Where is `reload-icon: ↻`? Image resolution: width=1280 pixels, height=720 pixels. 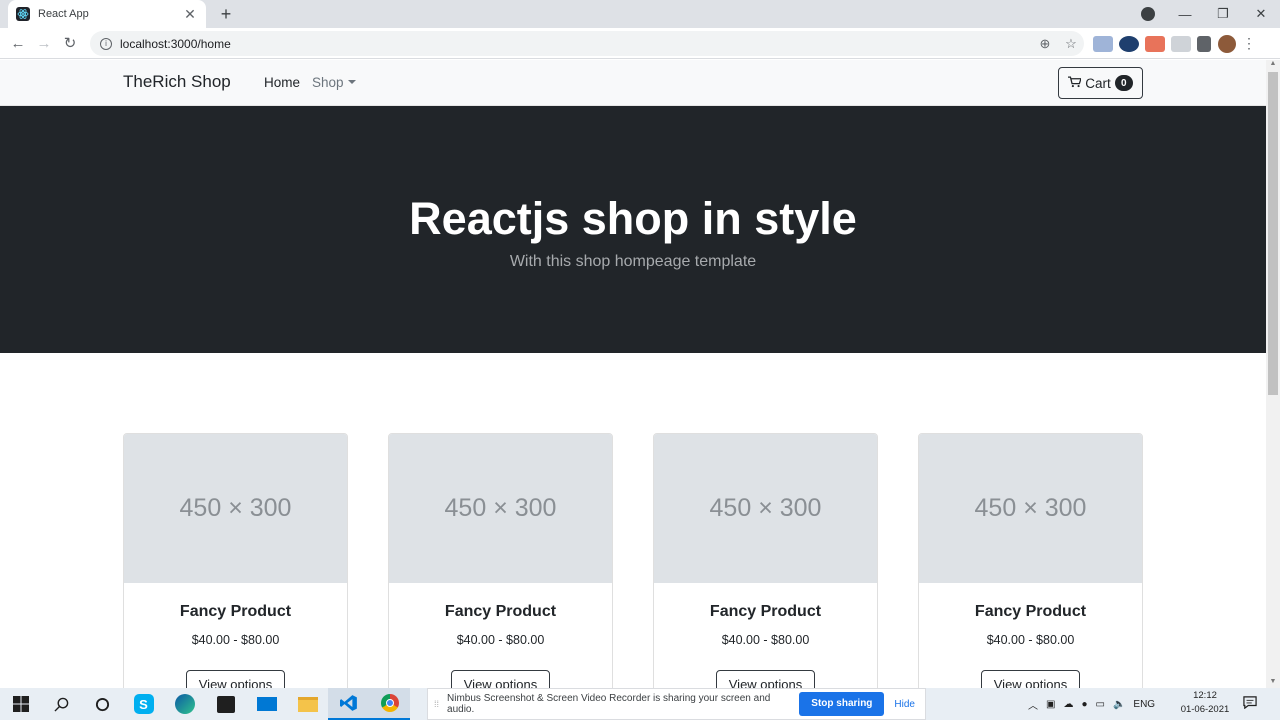 reload-icon: ↻ is located at coordinates (70, 43).